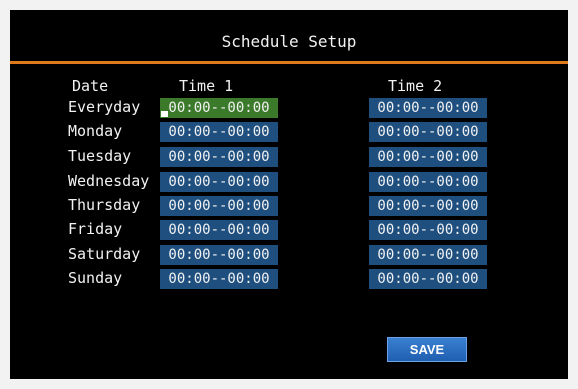  I want to click on friday-time1-field: 00:00--00:00, so click(219, 230).